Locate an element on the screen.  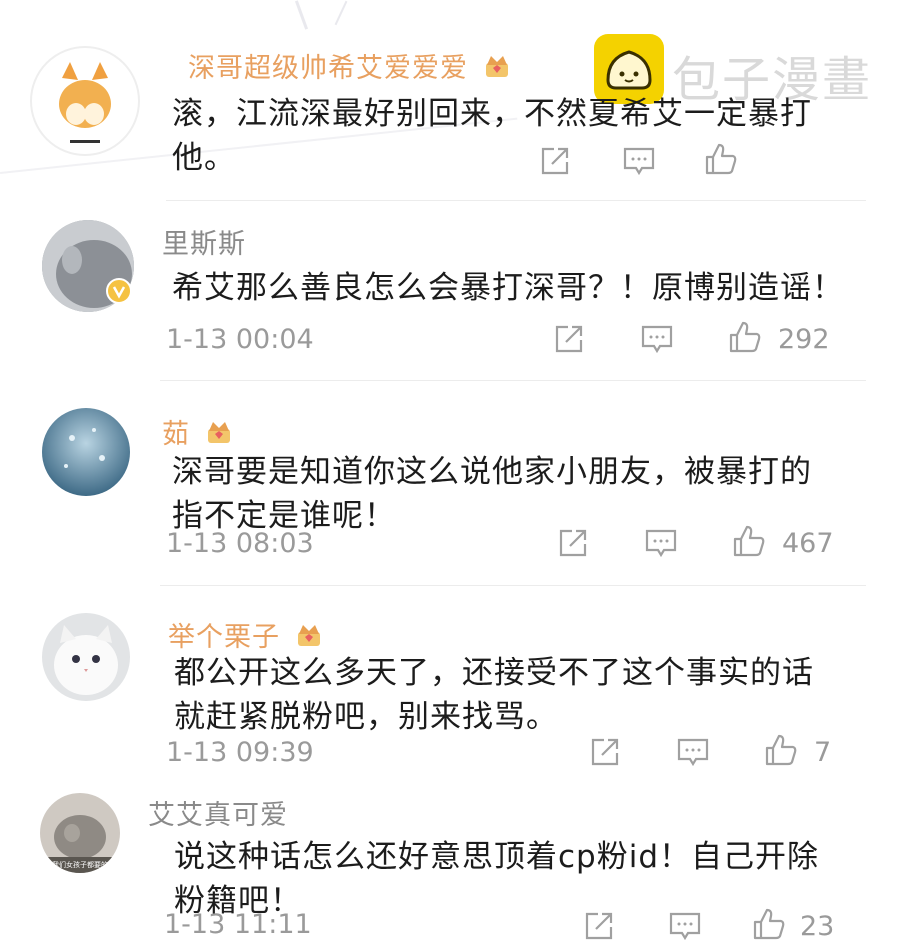
comment-timestamp: 1-13 11:11 is located at coordinates (238, 924).